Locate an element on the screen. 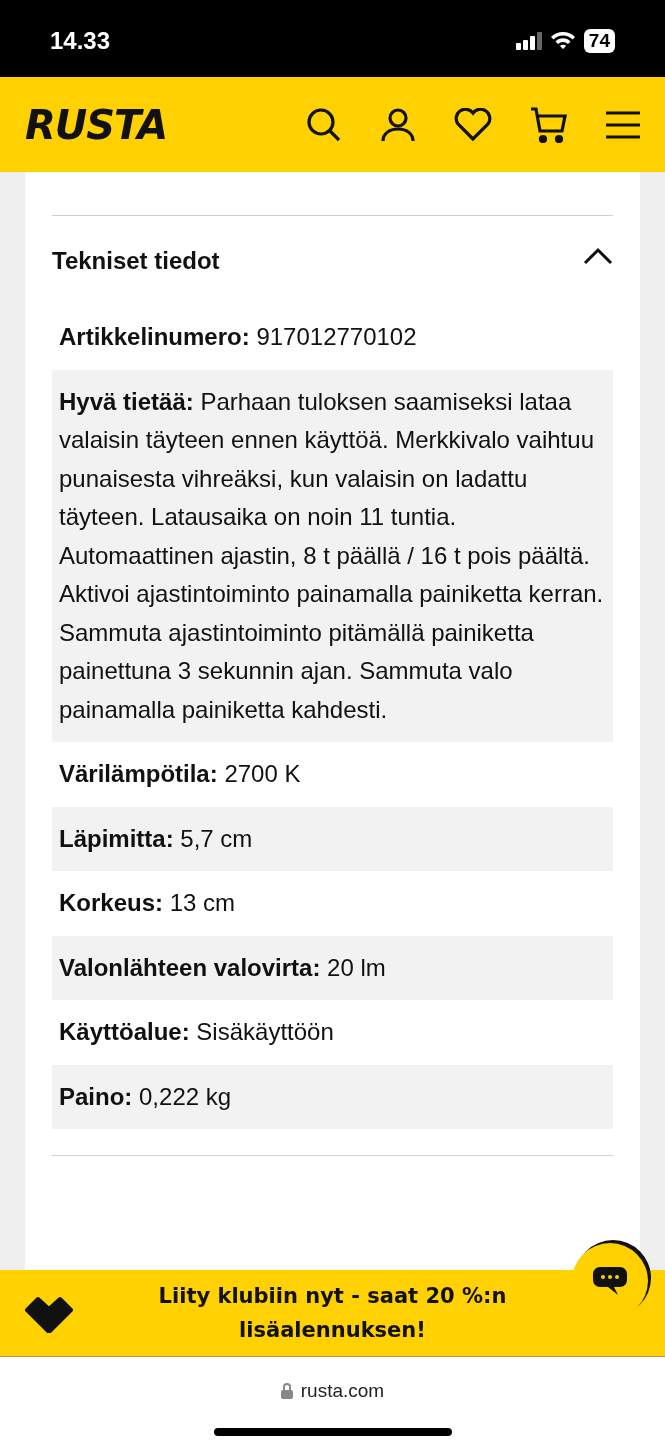 This screenshot has height=1440, width=665. spec-text: Artikkelinumero: 917012770102 is located at coordinates (238, 337).